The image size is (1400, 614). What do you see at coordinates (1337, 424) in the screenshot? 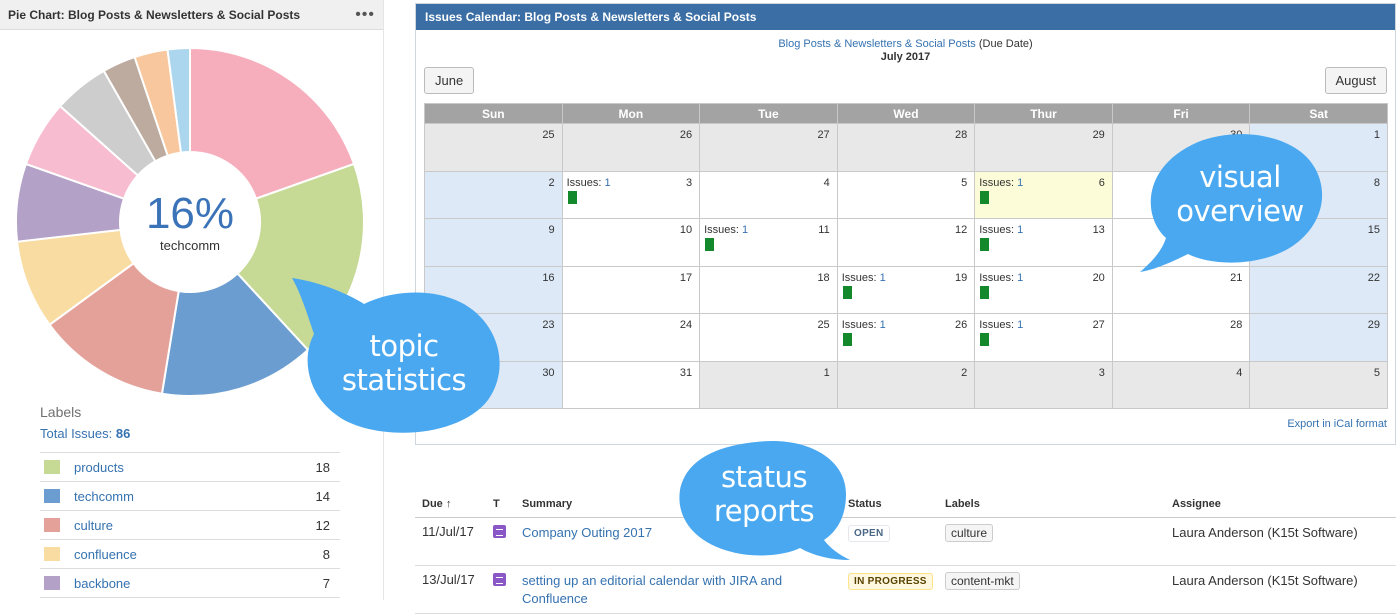
I see `export-ical-link: Export in iCal format` at bounding box center [1337, 424].